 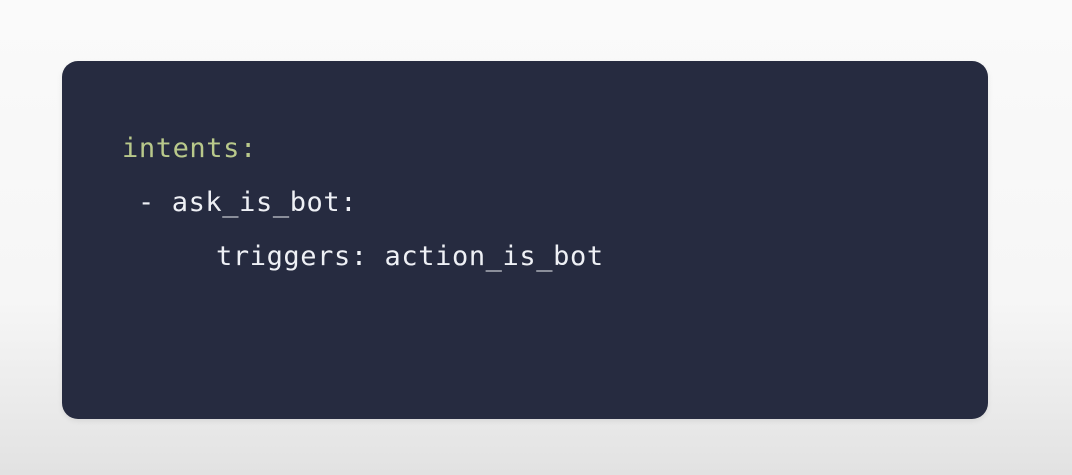 What do you see at coordinates (248, 202) in the screenshot?
I see `code-line-ask-is-bot: - ask_is_bot:` at bounding box center [248, 202].